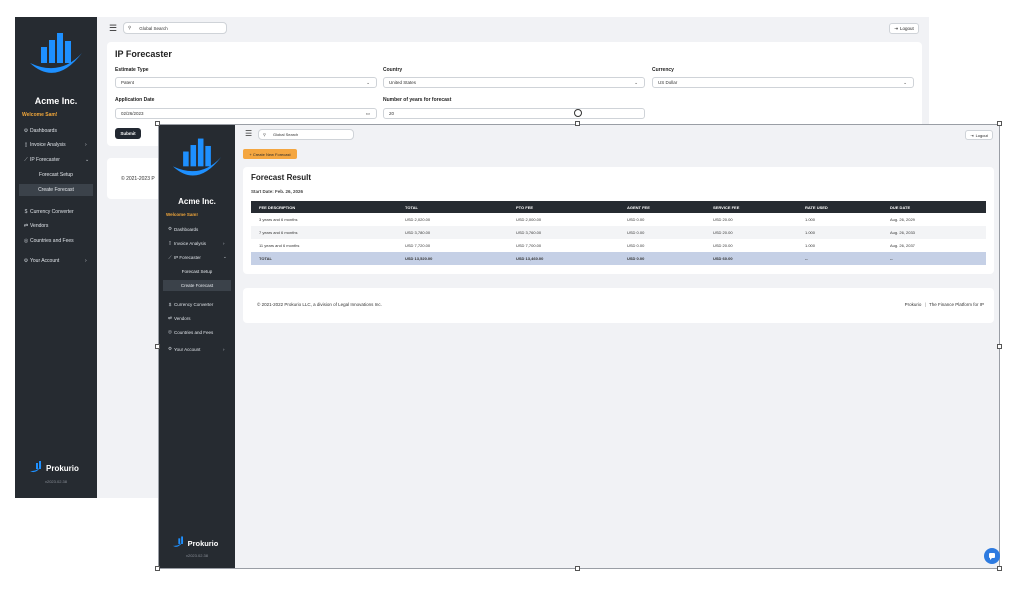  Describe the element at coordinates (132, 70) in the screenshot. I see `estimate-type-label: Estimate Type` at that location.